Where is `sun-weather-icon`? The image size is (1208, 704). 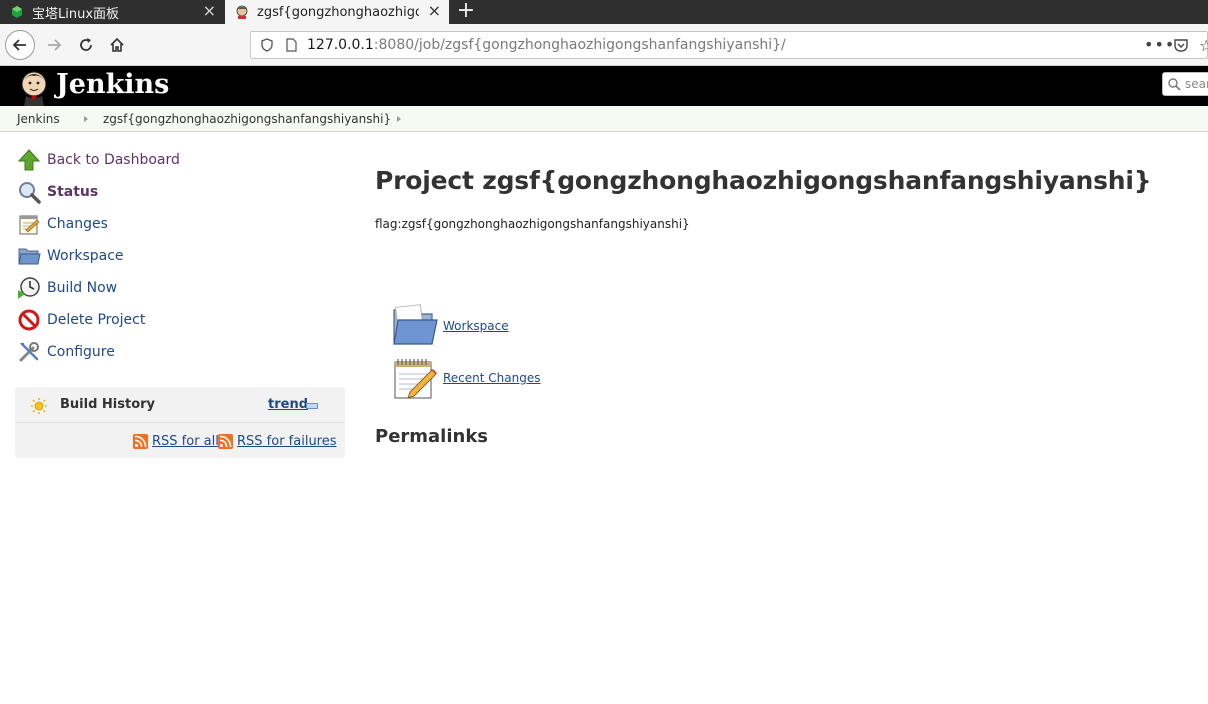
sun-weather-icon is located at coordinates (39, 406).